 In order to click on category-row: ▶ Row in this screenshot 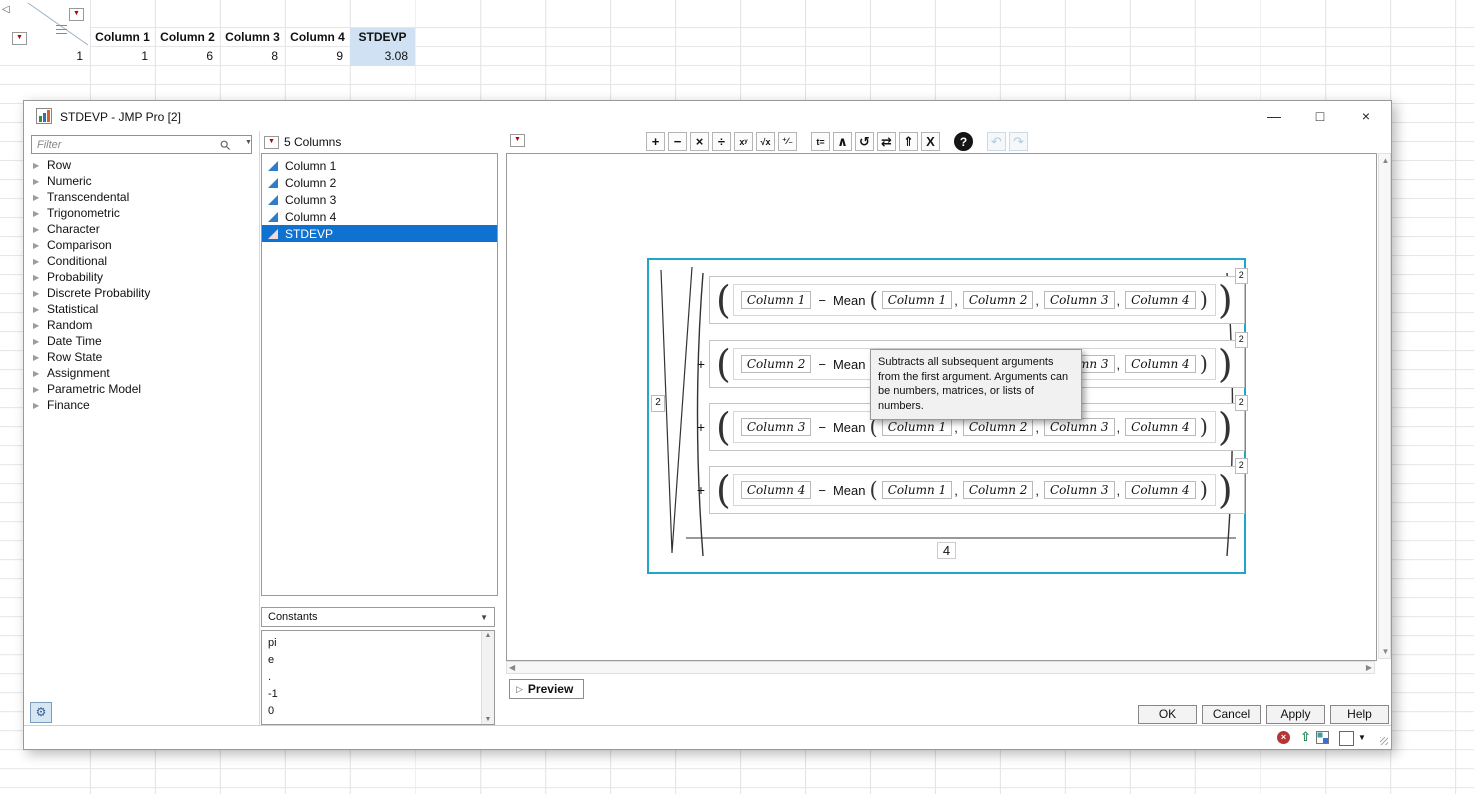, I will do `click(91, 165)`.